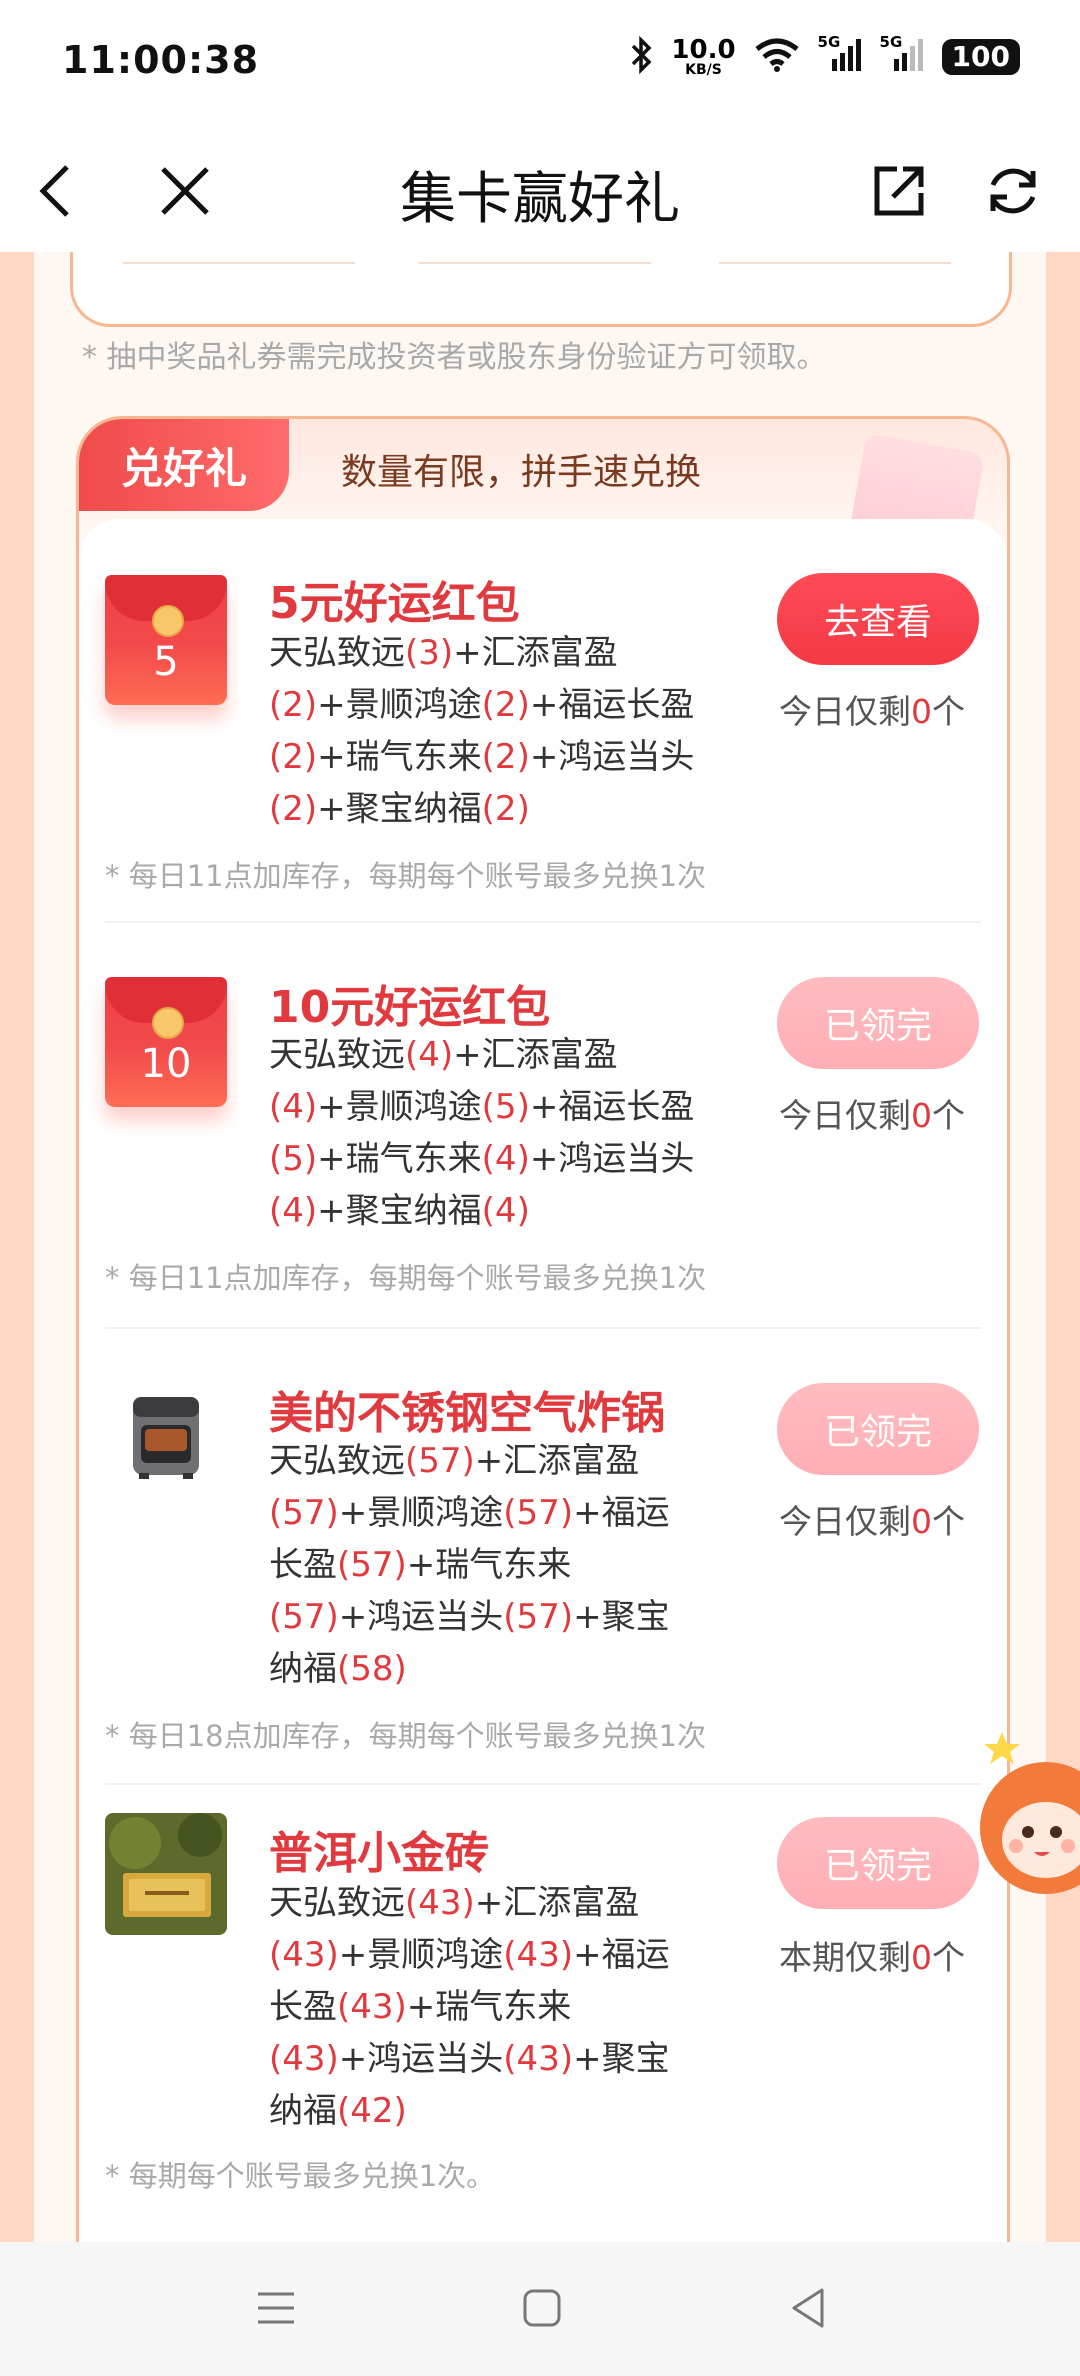 This screenshot has width=1080, height=2376. Describe the element at coordinates (829, 42) in the screenshot. I see `signal1-label: 5G` at that location.